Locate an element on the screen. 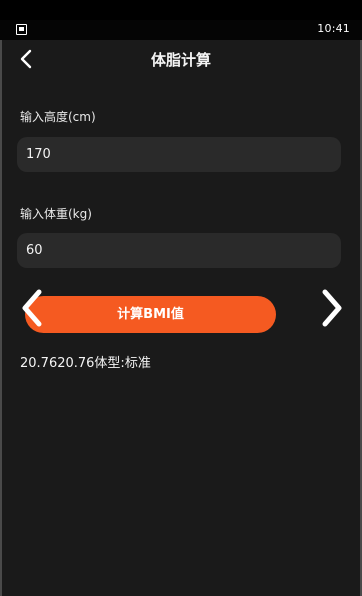  status-bar: 10:41 is located at coordinates (181, 30).